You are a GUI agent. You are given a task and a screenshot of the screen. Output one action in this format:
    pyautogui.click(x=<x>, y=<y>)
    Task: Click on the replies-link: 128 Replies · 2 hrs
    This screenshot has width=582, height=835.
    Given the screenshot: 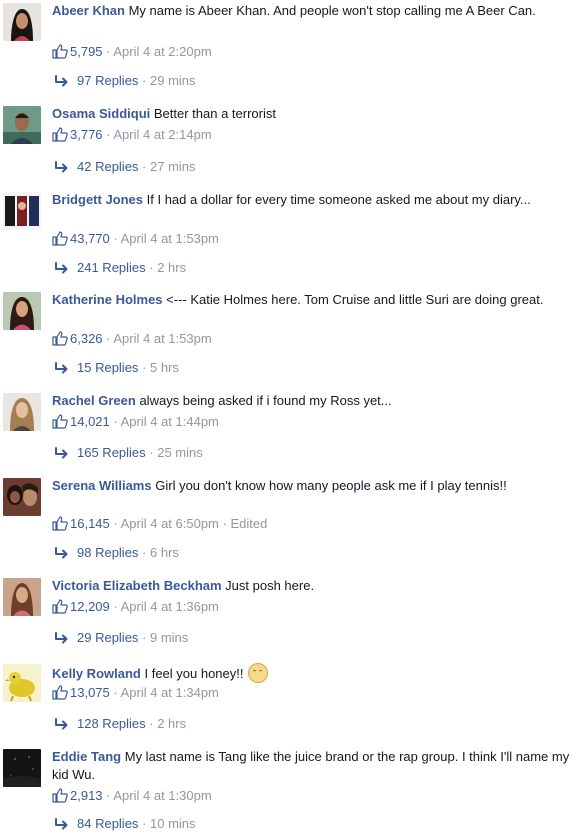 What is the action you would take?
    pyautogui.click(x=120, y=724)
    